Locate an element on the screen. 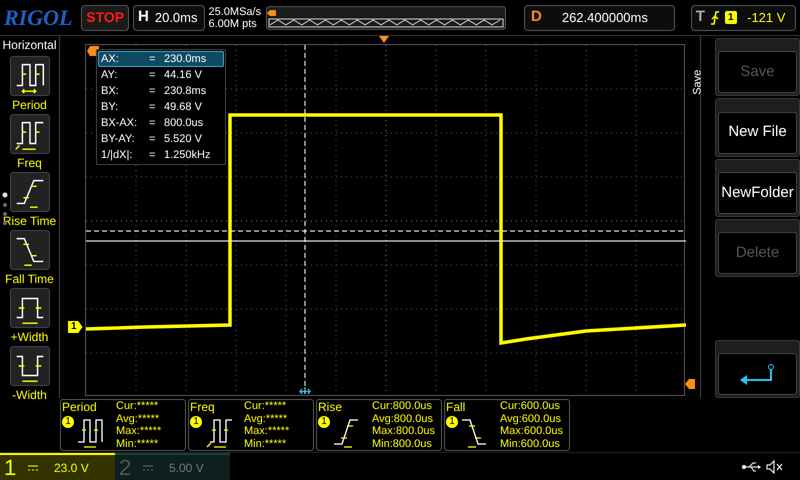 The width and height of the screenshot is (800, 480). rising-edge-icon is located at coordinates (715, 17).